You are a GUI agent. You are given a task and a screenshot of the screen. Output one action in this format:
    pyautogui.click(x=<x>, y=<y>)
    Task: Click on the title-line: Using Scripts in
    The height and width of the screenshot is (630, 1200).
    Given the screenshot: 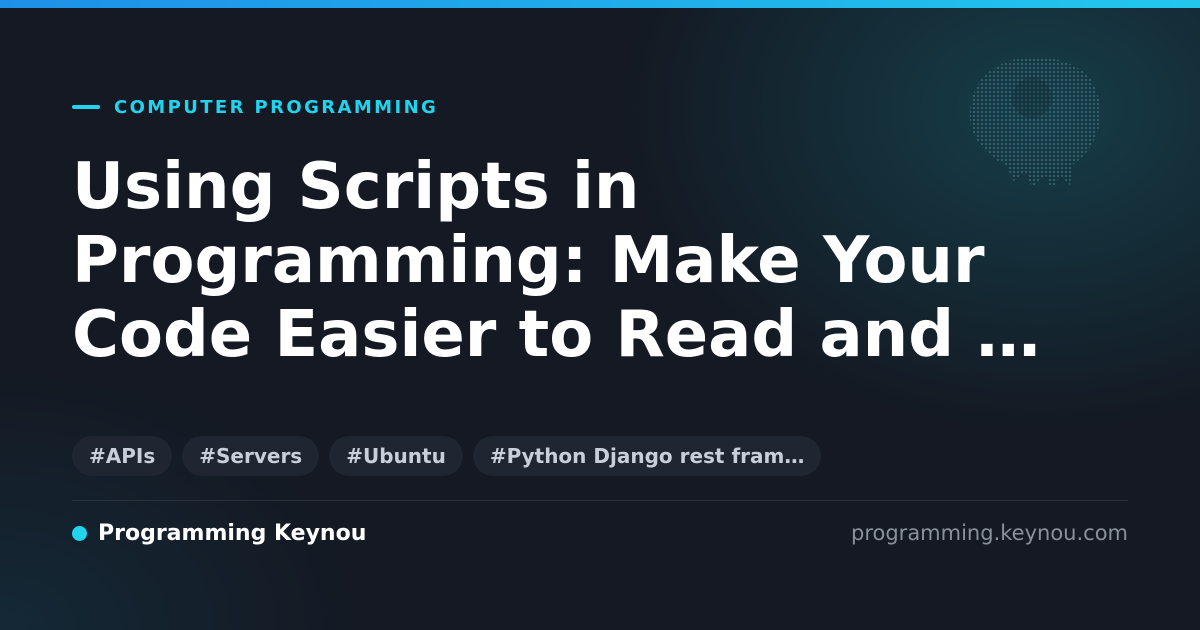 What is the action you would take?
    pyautogui.click(x=356, y=187)
    